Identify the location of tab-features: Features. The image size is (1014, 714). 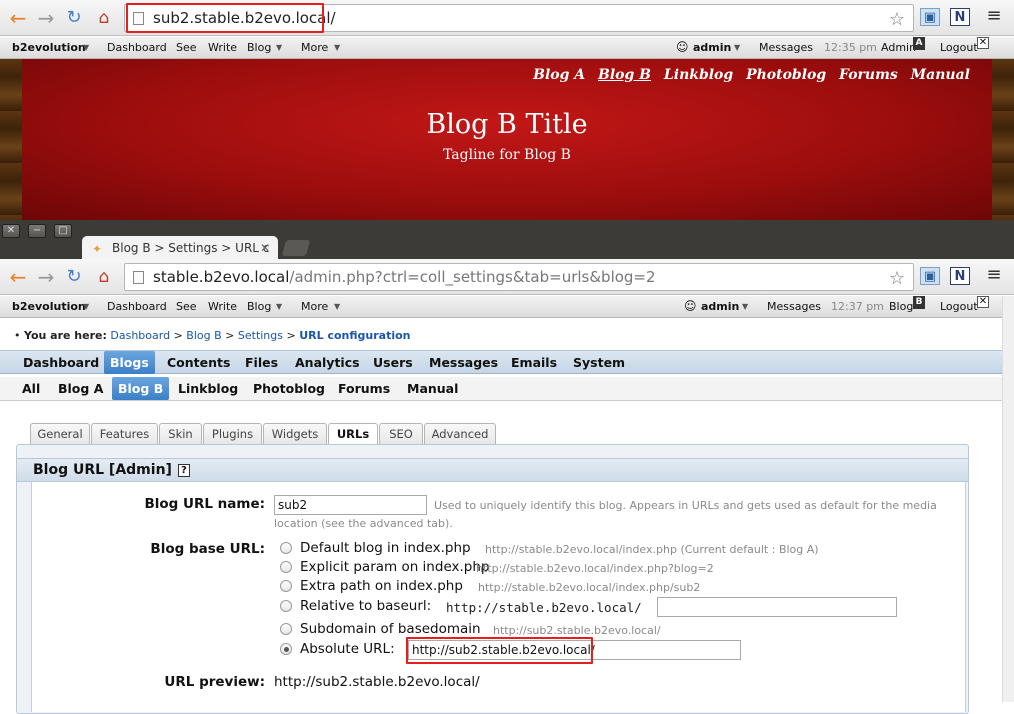
(124, 434).